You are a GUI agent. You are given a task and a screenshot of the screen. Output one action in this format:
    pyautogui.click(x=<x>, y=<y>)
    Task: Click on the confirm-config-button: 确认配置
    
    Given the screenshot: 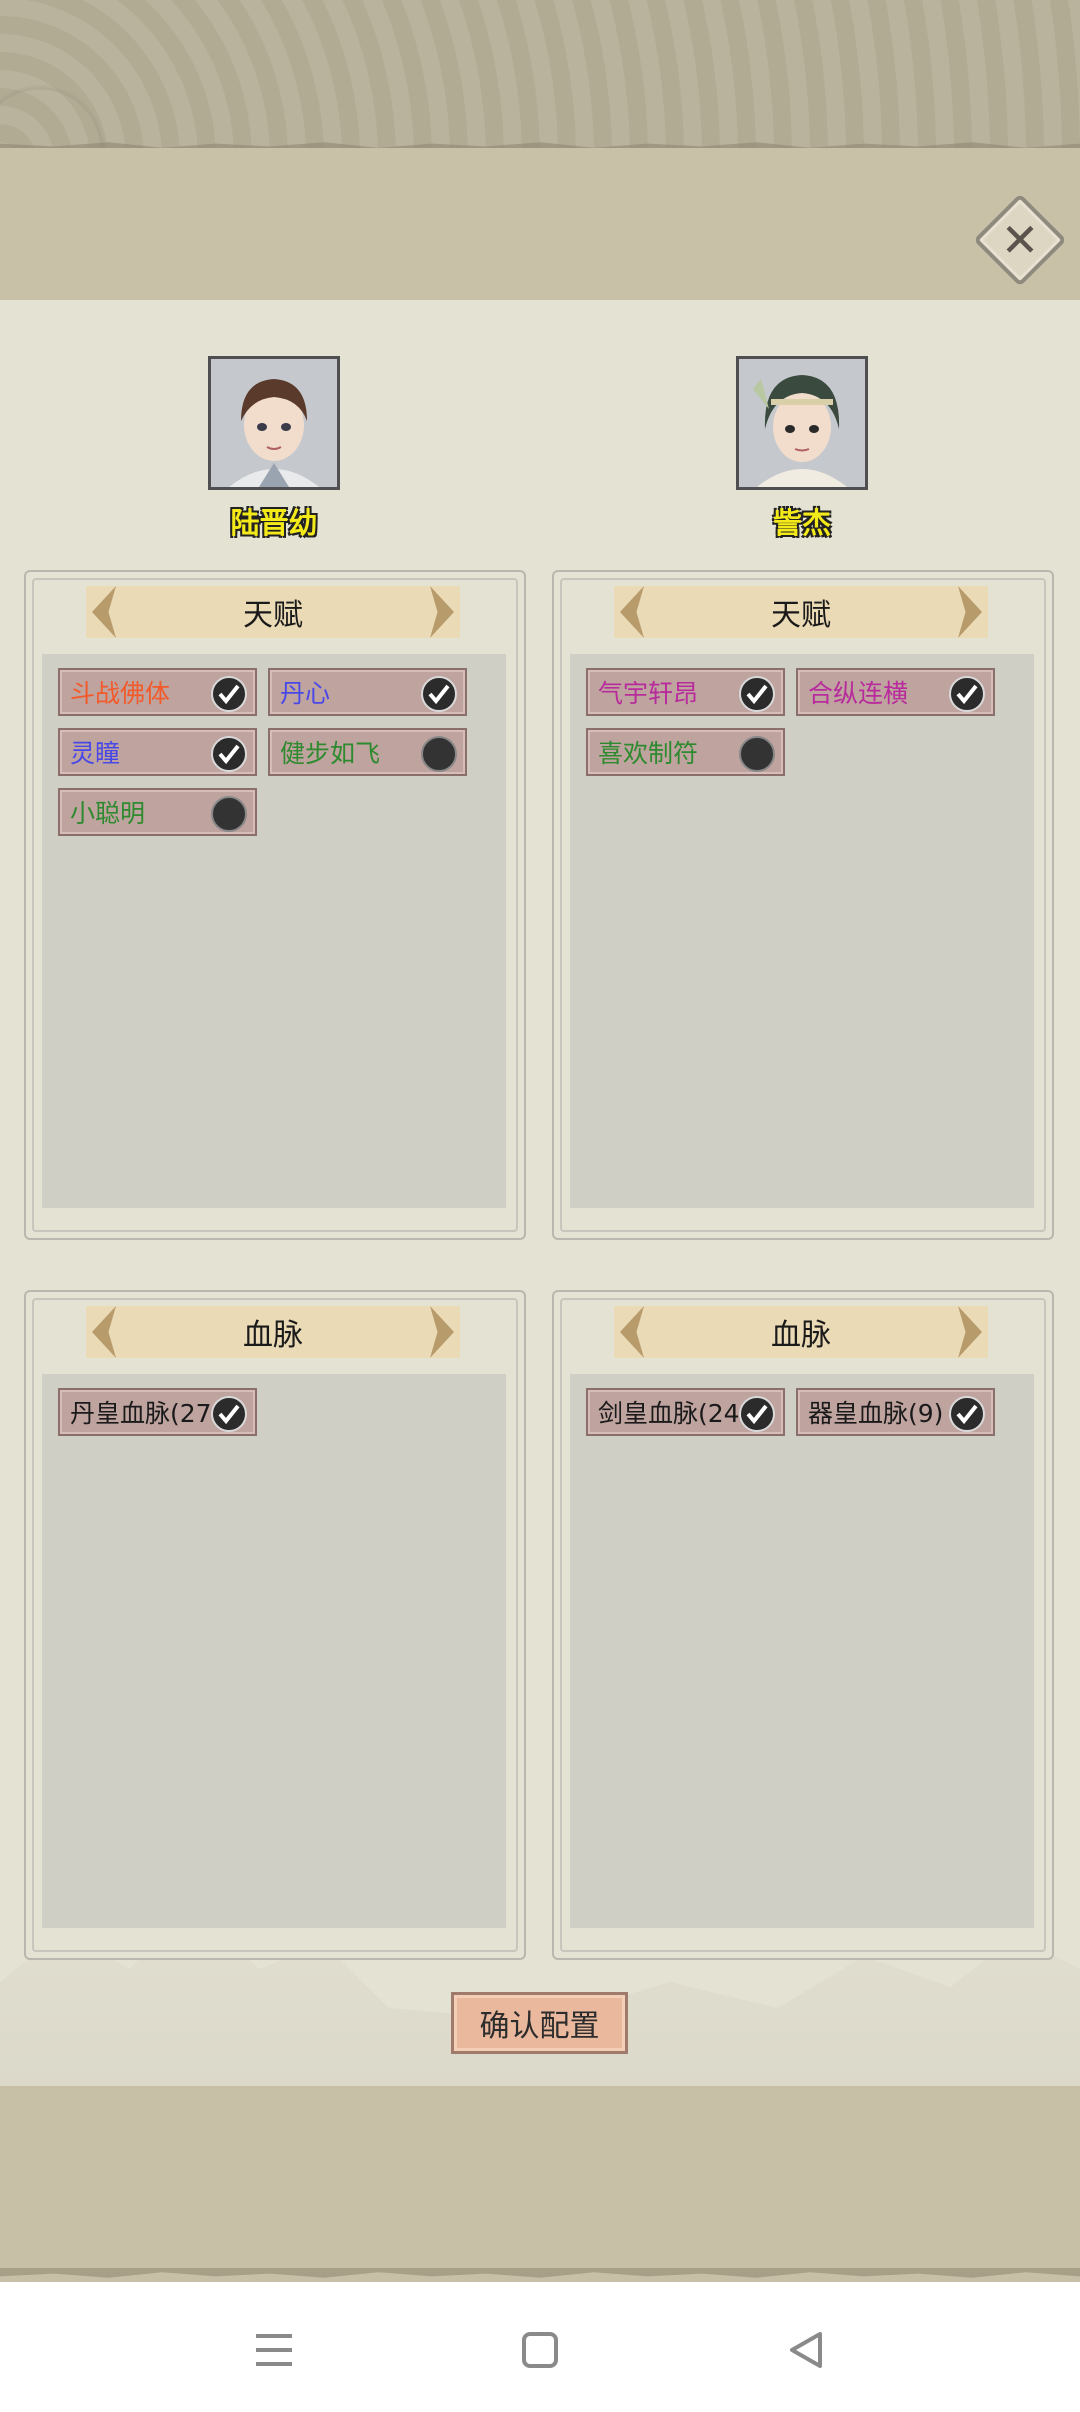 What is the action you would take?
    pyautogui.click(x=539, y=2023)
    